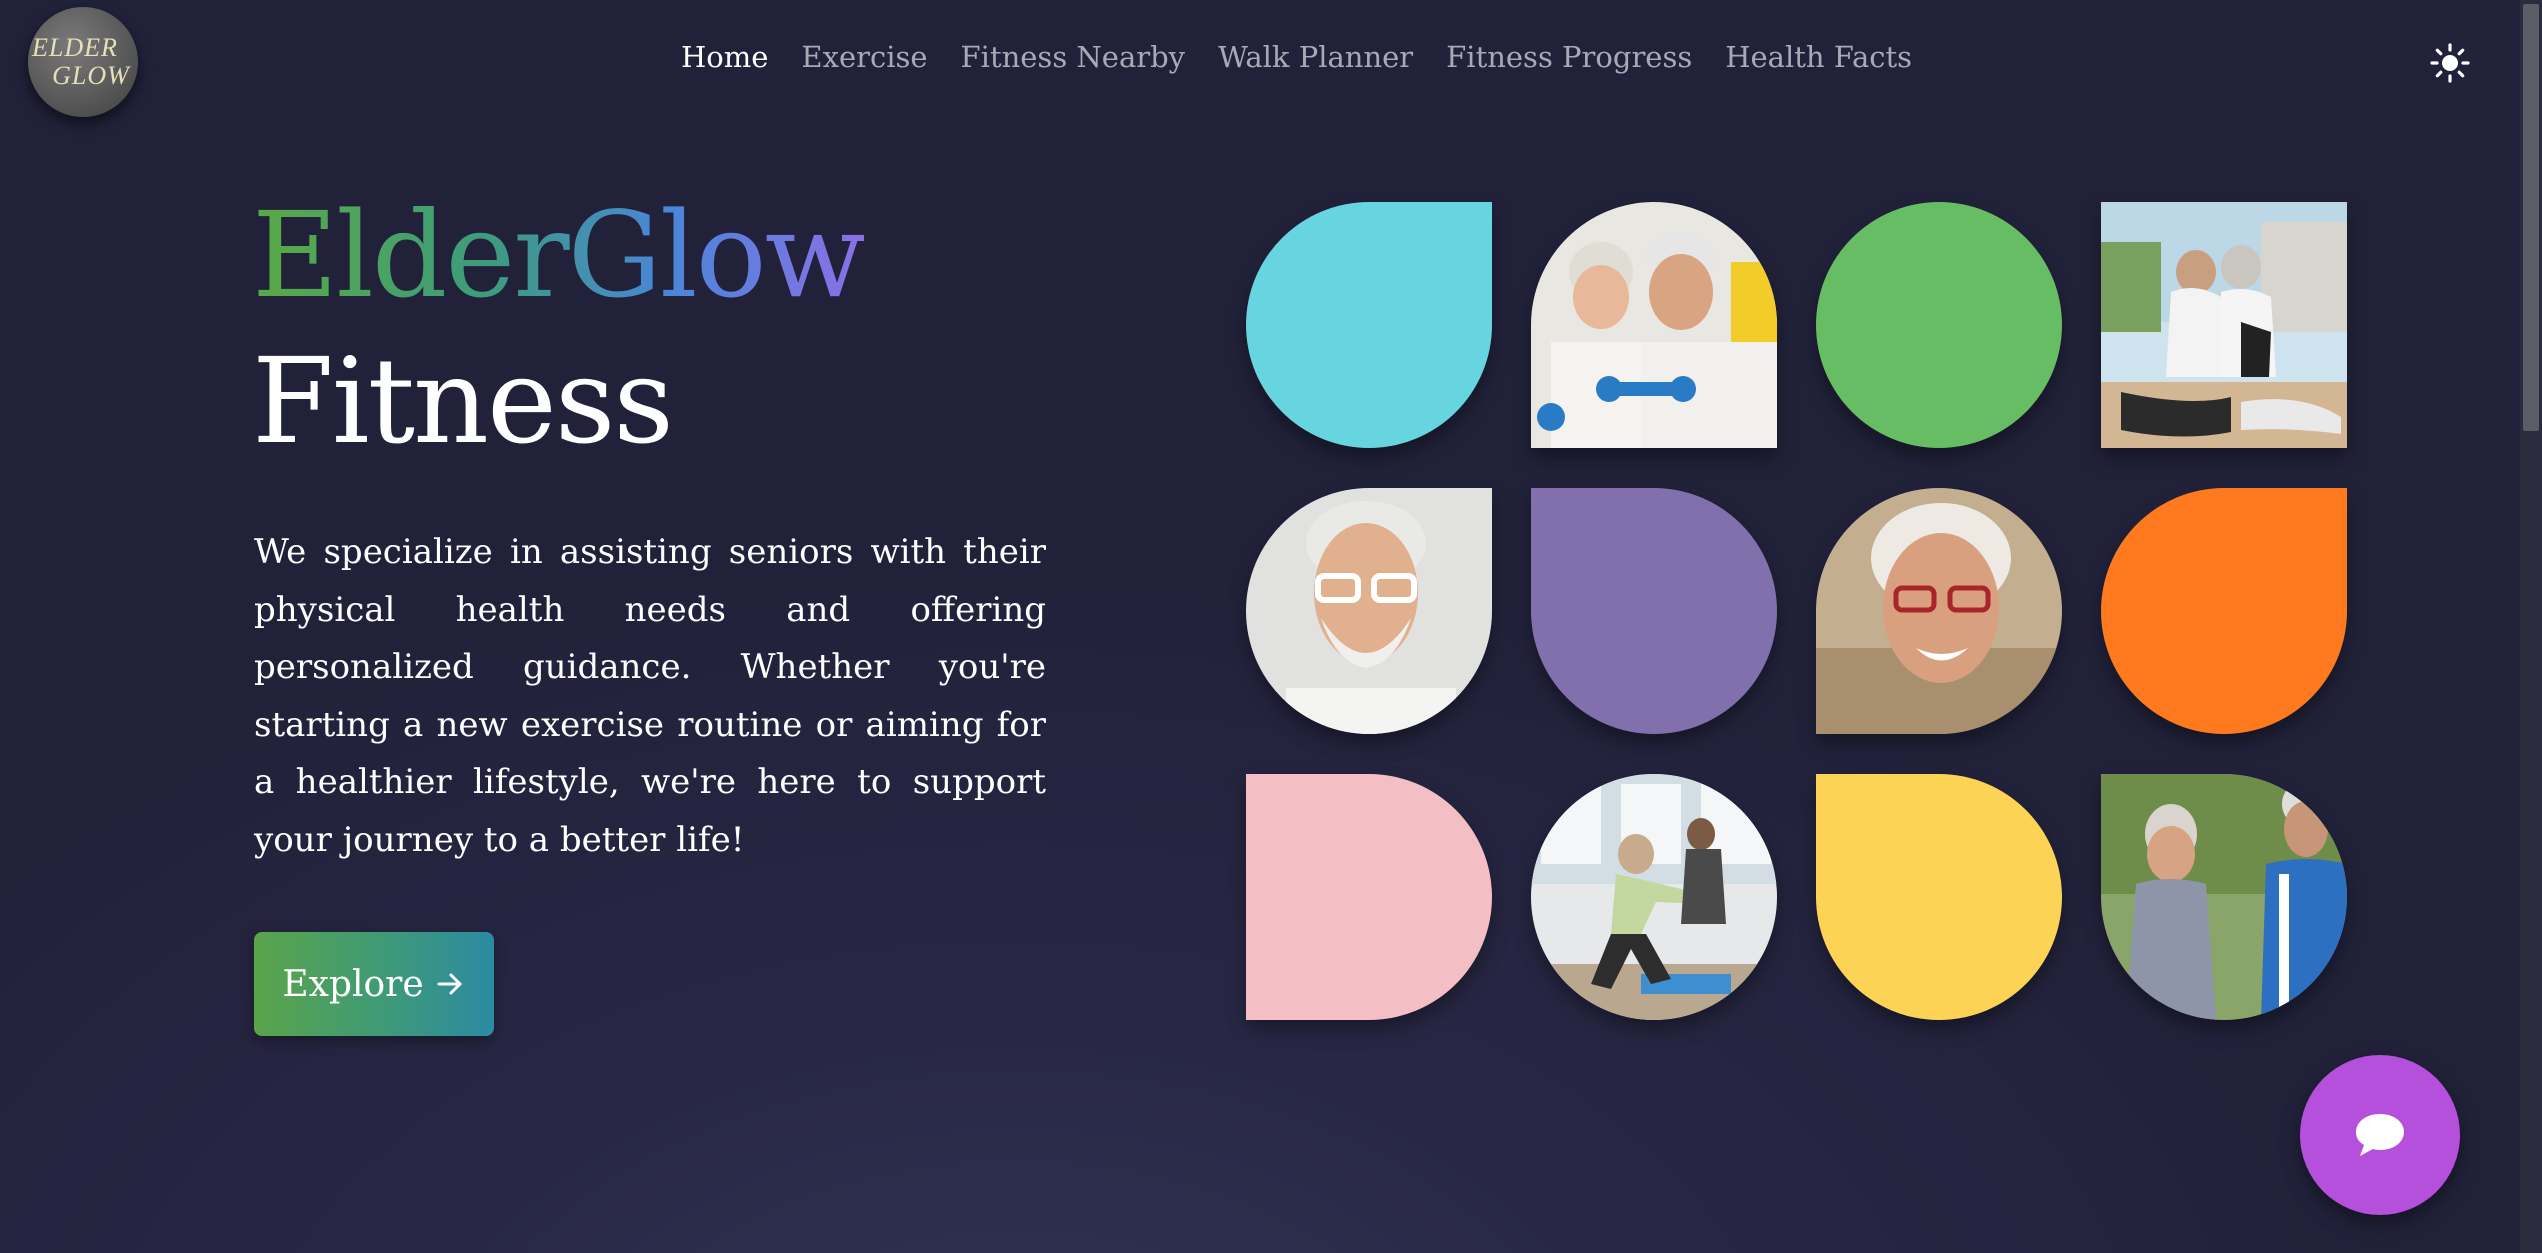 This screenshot has height=1253, width=2542. What do you see at coordinates (1369, 897) in the screenshot?
I see `tile-pink` at bounding box center [1369, 897].